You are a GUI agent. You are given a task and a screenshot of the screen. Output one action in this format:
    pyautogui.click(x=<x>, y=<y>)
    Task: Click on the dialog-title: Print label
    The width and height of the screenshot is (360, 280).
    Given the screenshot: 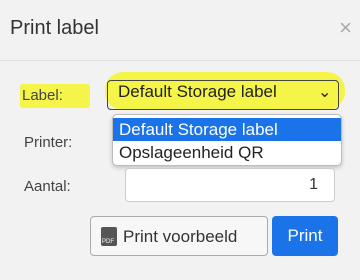 What is the action you would take?
    pyautogui.click(x=54, y=28)
    